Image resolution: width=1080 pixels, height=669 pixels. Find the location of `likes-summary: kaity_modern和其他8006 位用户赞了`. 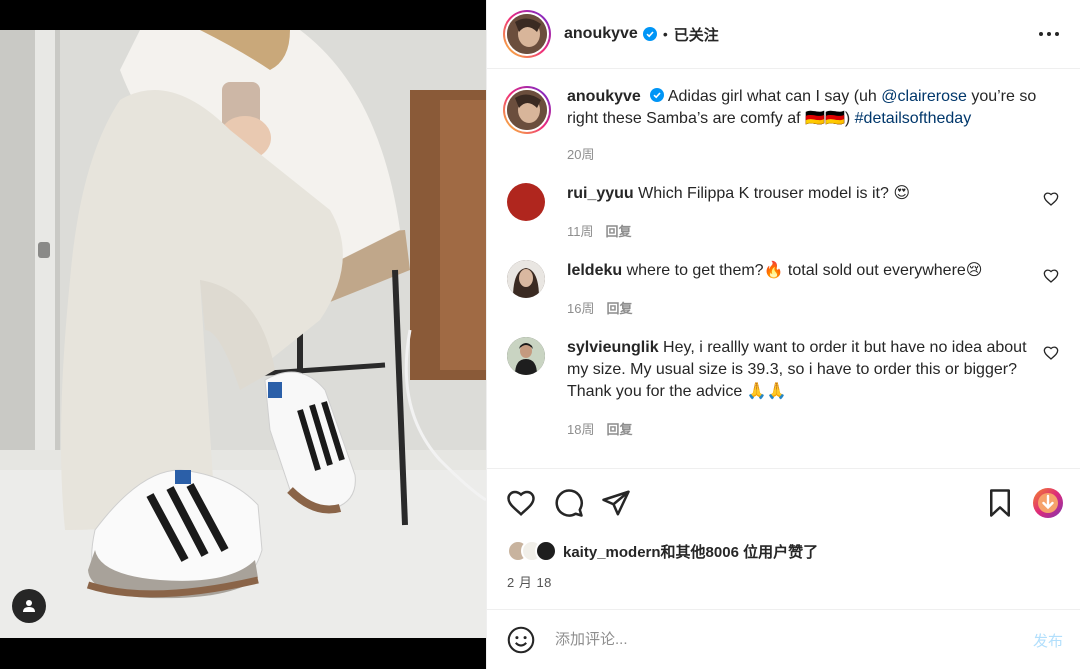

likes-summary: kaity_modern和其他8006 位用户赞了 is located at coordinates (662, 551).